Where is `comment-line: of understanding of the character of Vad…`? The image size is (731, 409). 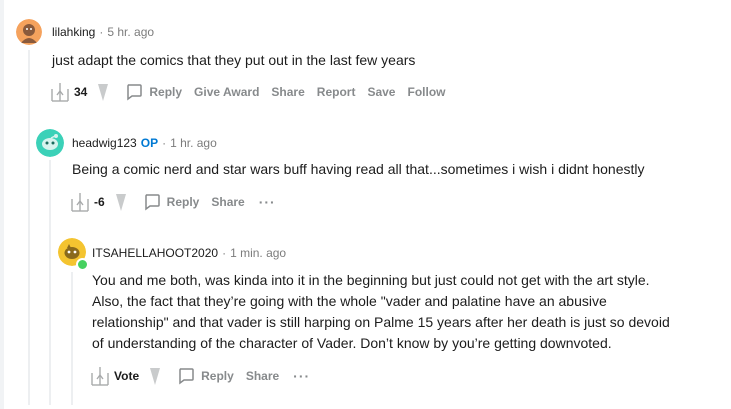 comment-line: of understanding of the character of Vad… is located at coordinates (352, 343).